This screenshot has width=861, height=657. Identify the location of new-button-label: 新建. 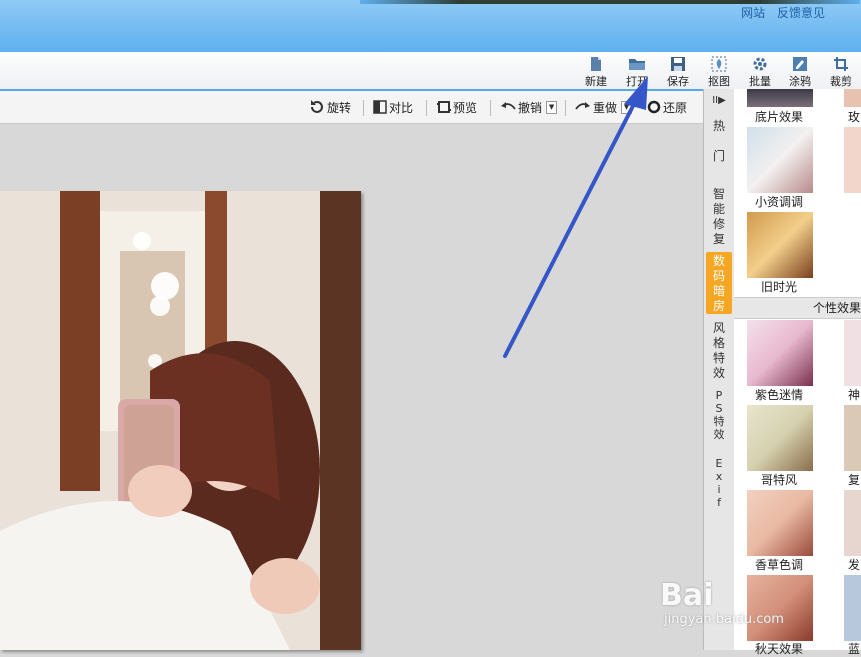
(596, 81).